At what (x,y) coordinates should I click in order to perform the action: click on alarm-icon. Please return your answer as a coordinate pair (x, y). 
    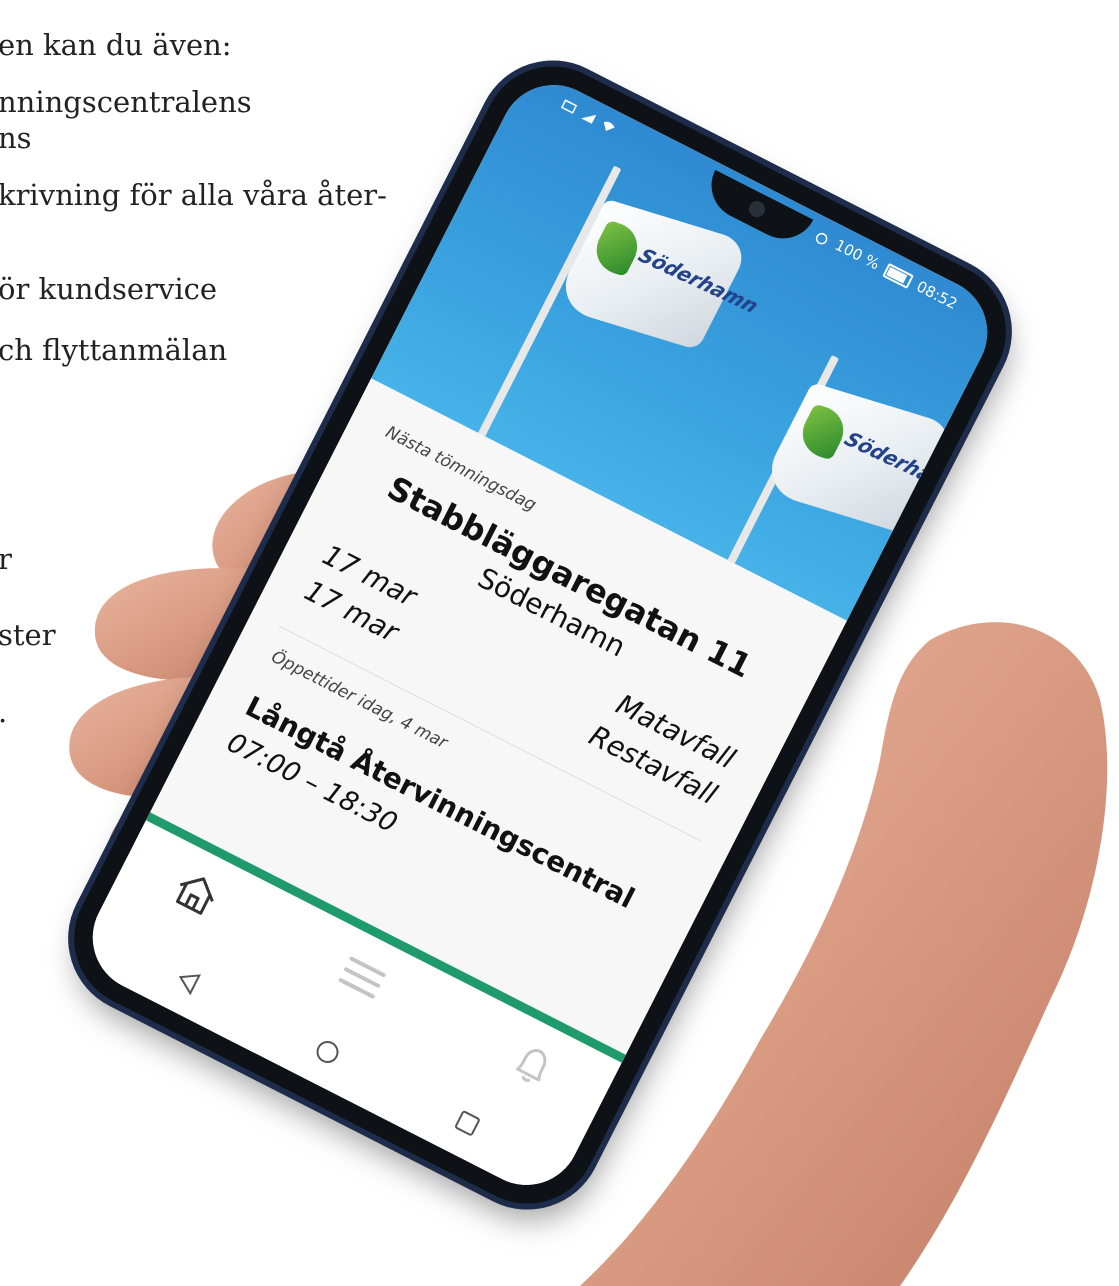
    Looking at the image, I should click on (823, 236).